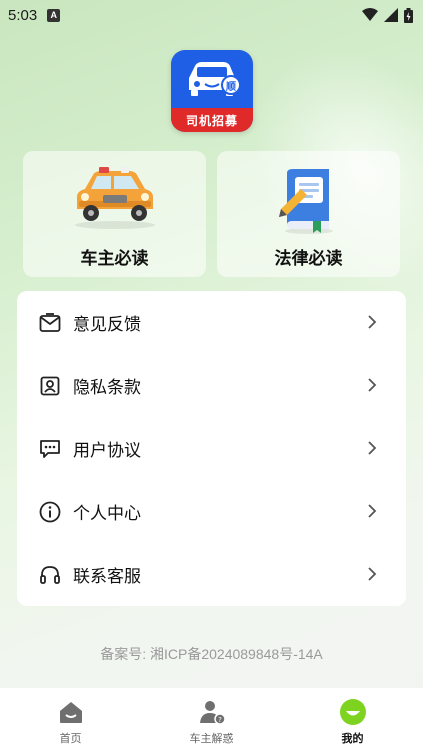  I want to click on user-question-icon: ?, so click(212, 713).